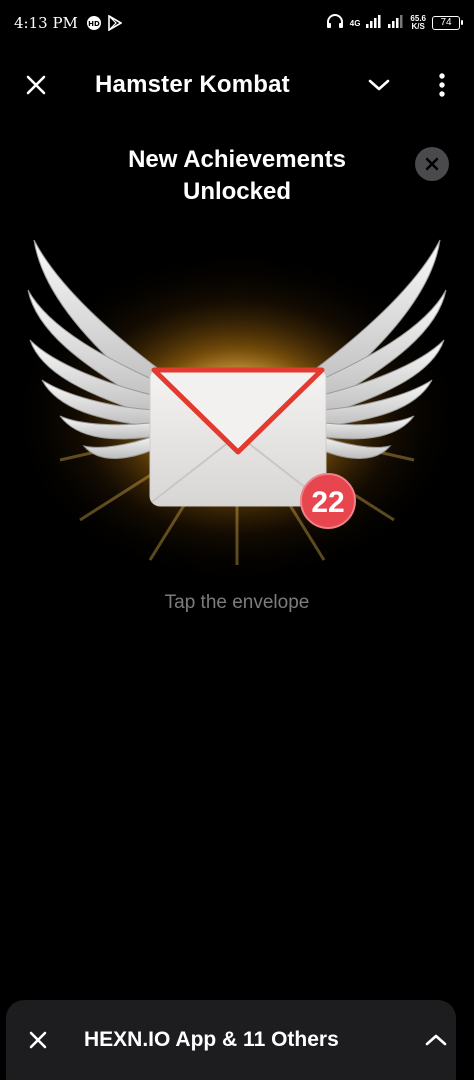 This screenshot has height=1080, width=474. I want to click on more-vertical-icon, so click(442, 85).